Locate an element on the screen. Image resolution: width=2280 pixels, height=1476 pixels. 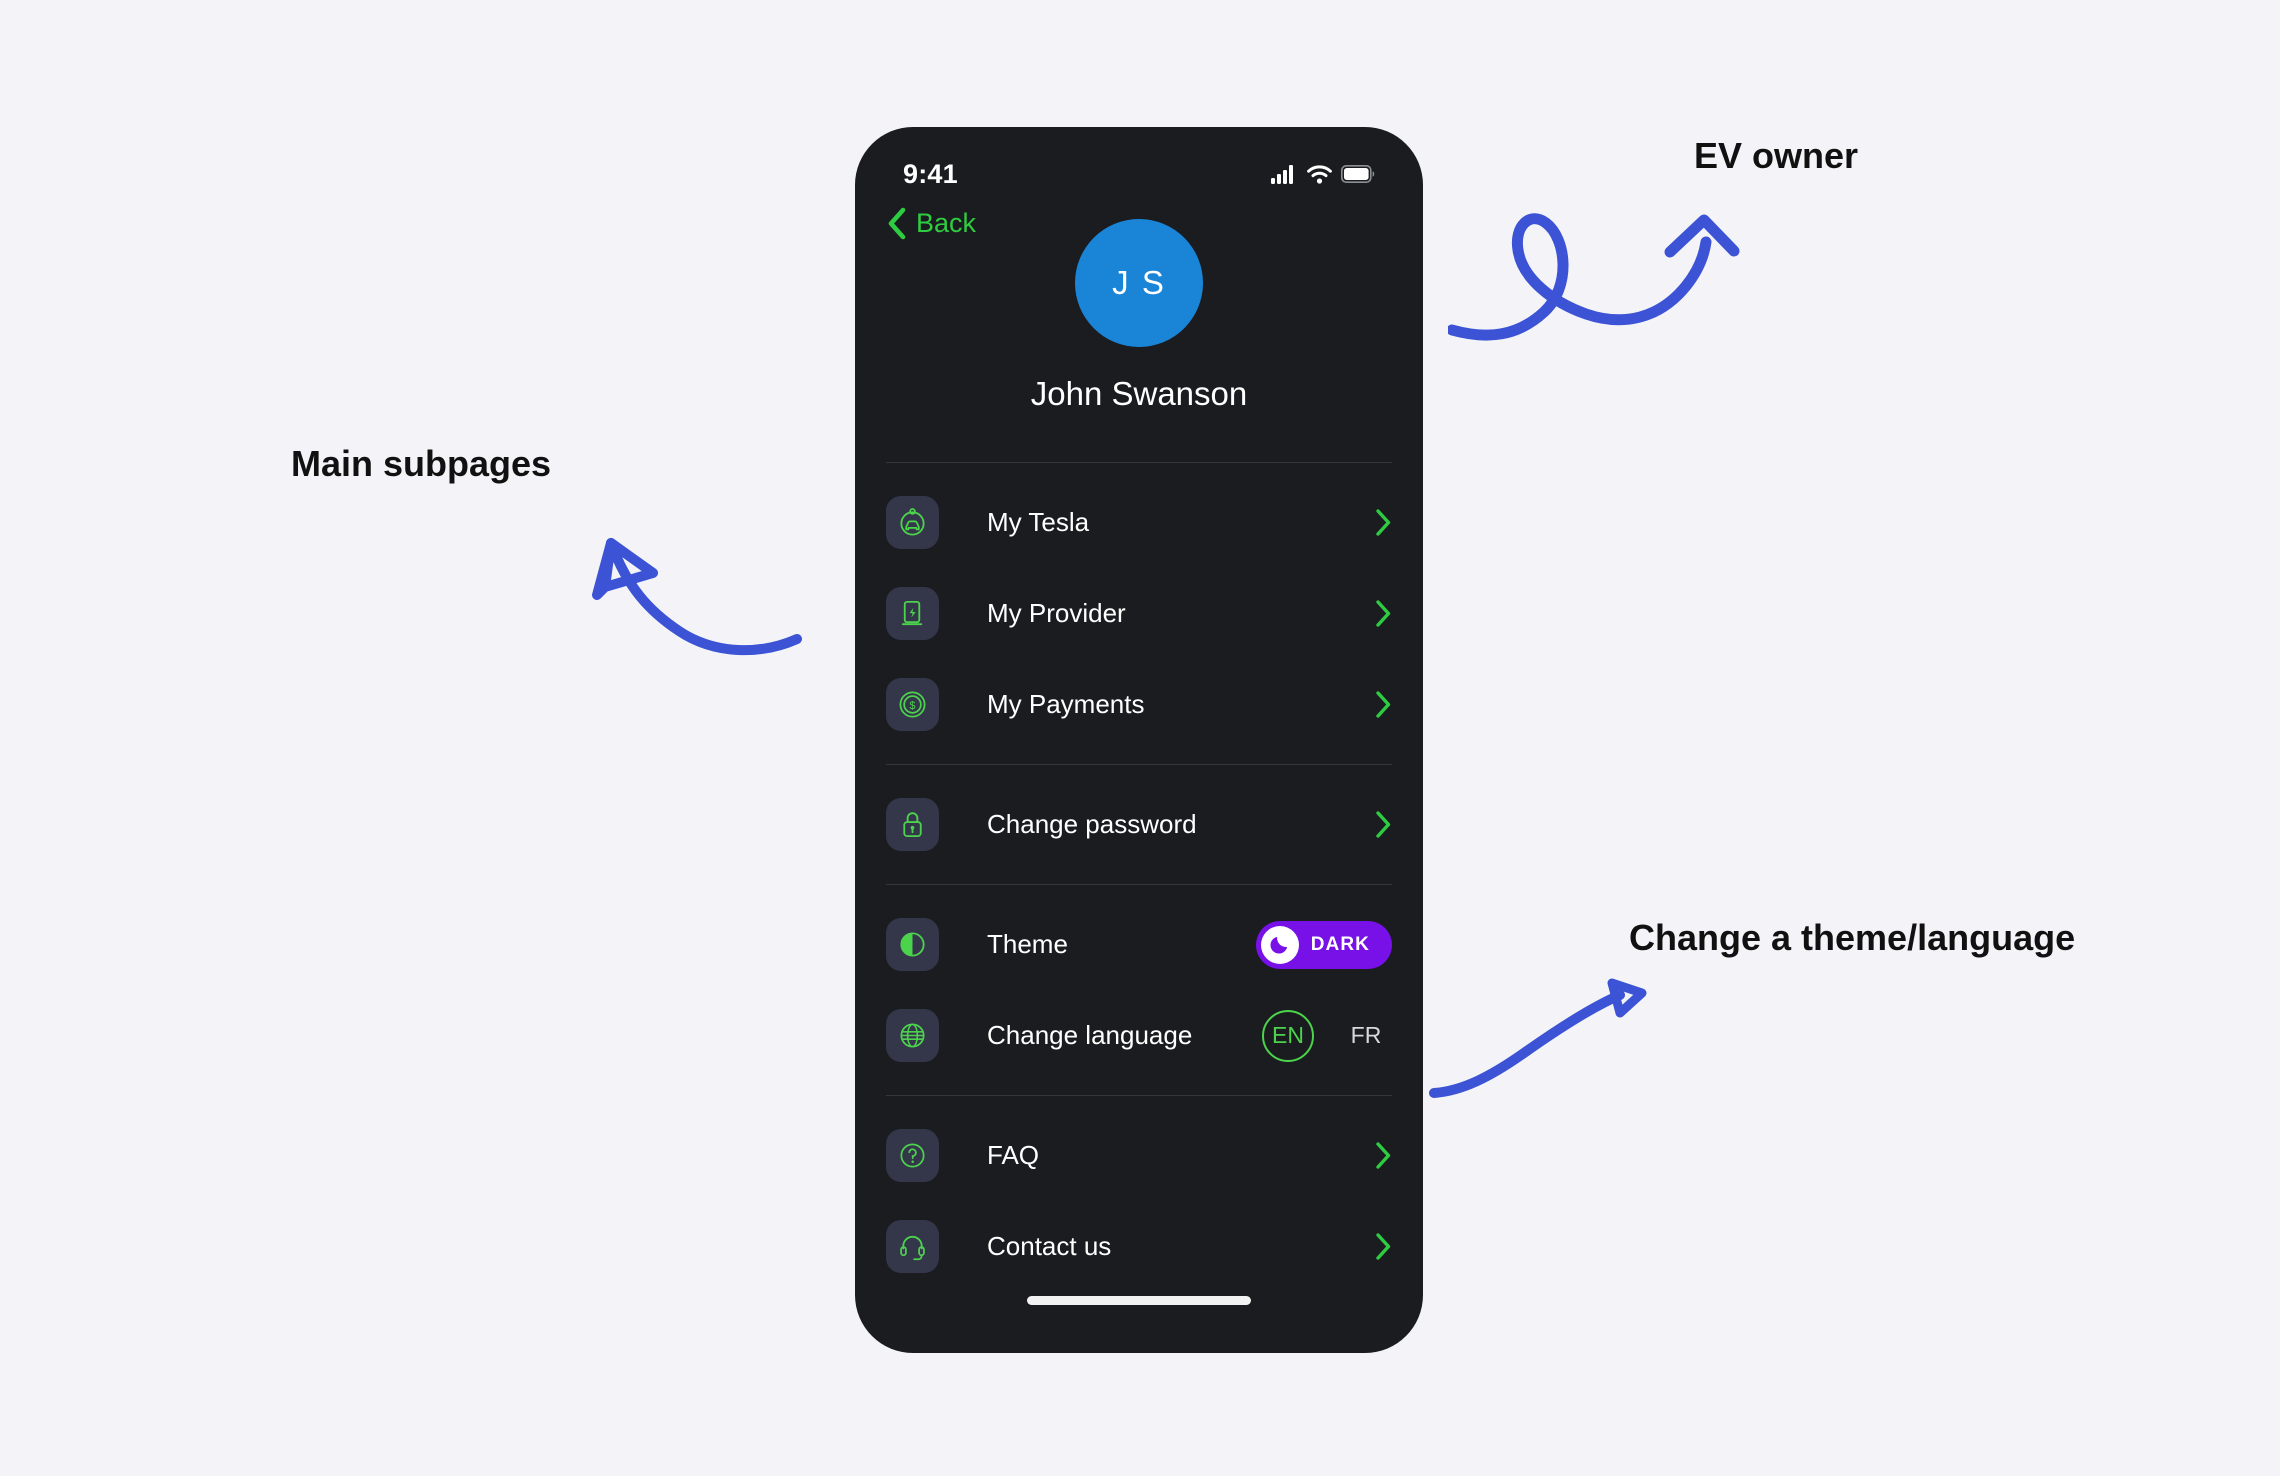
headset-icon is located at coordinates (912, 1246).